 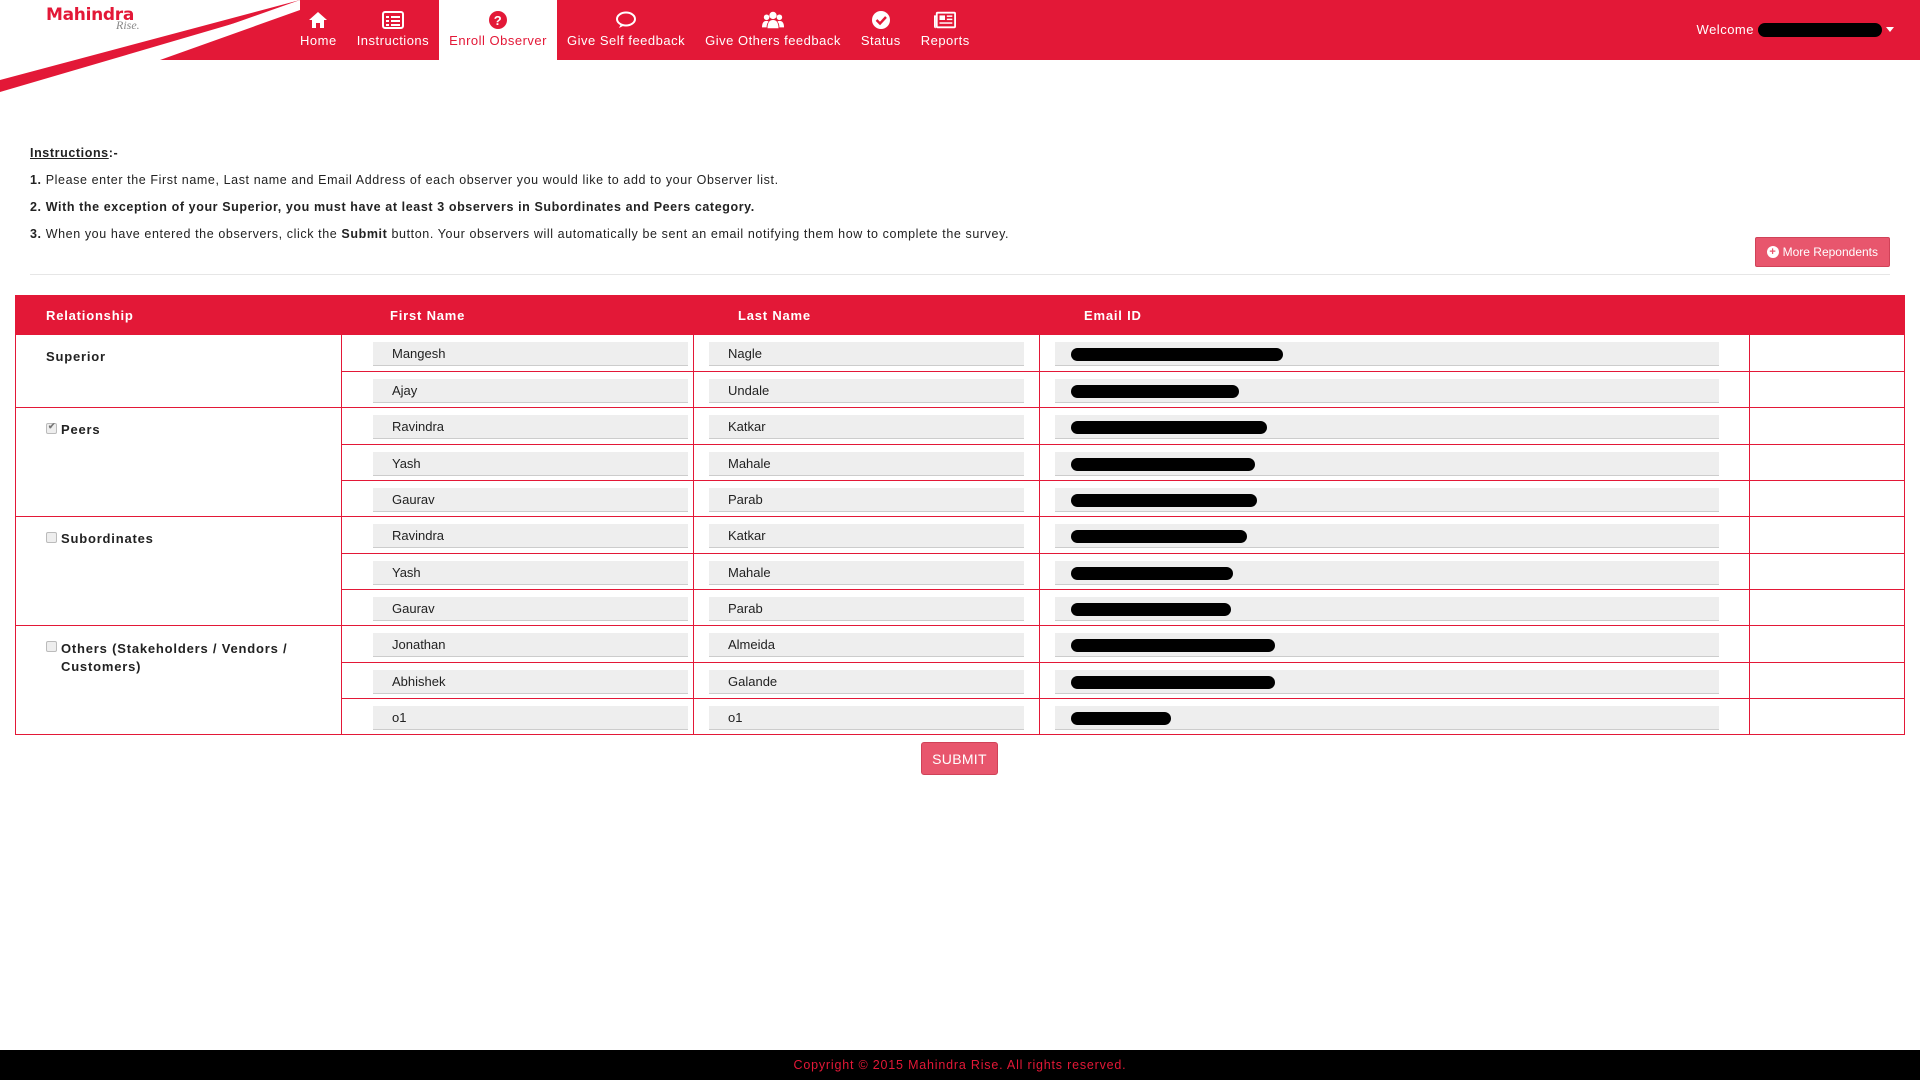 What do you see at coordinates (428, 315) in the screenshot?
I see `col-first-name: First Name` at bounding box center [428, 315].